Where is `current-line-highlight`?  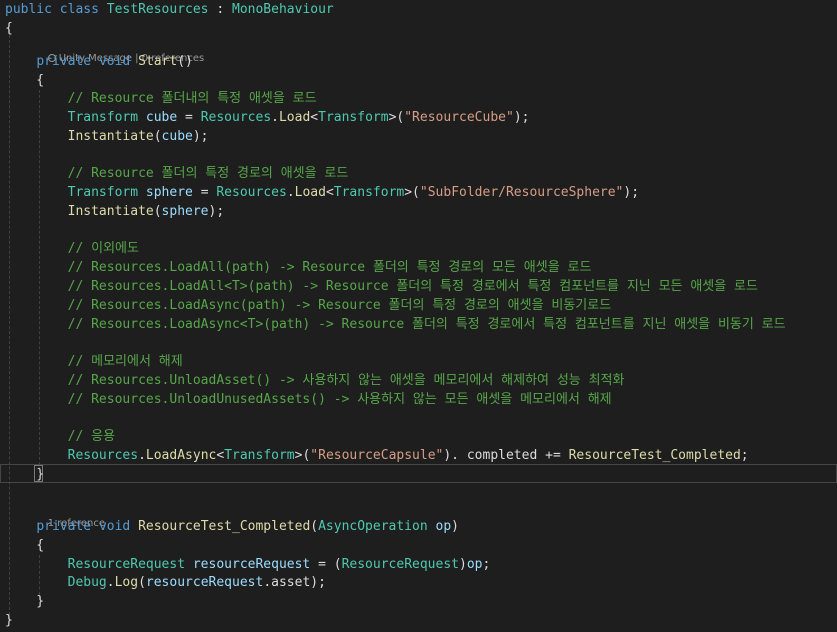 current-line-highlight is located at coordinates (418, 473).